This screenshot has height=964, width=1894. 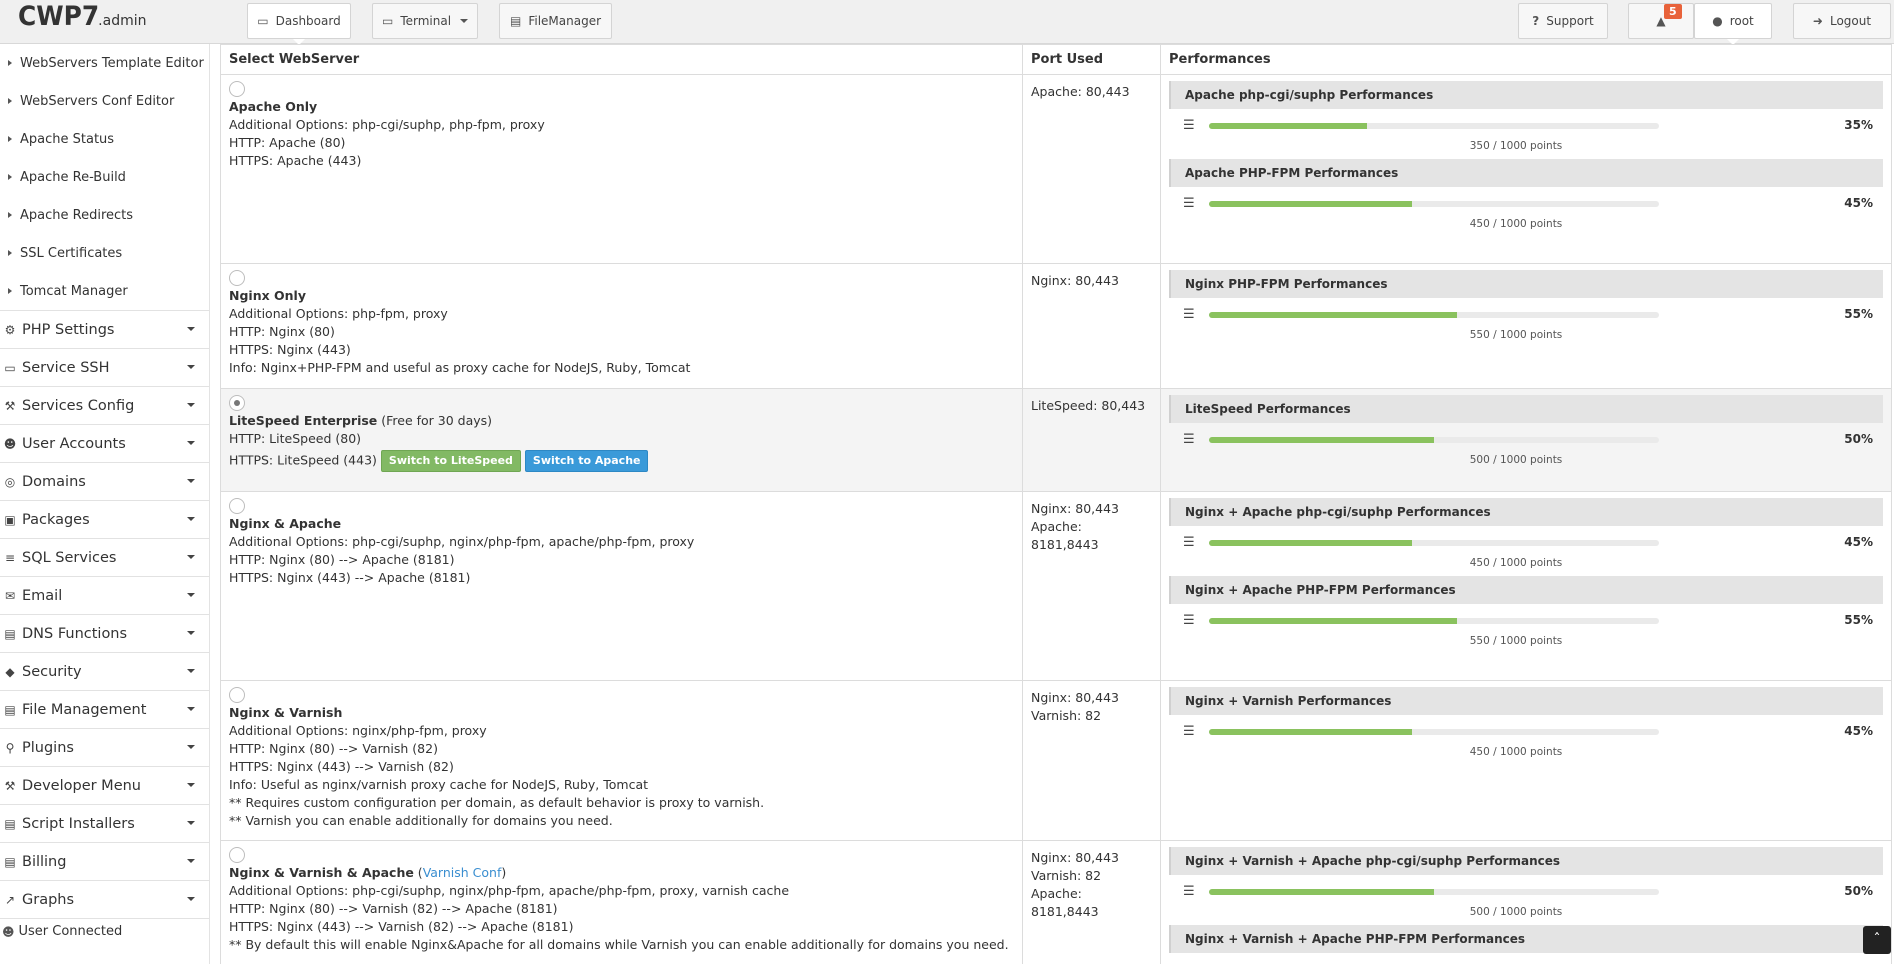 What do you see at coordinates (104, 861) in the screenshot?
I see `sidebar-item-billing: ▤ Billing` at bounding box center [104, 861].